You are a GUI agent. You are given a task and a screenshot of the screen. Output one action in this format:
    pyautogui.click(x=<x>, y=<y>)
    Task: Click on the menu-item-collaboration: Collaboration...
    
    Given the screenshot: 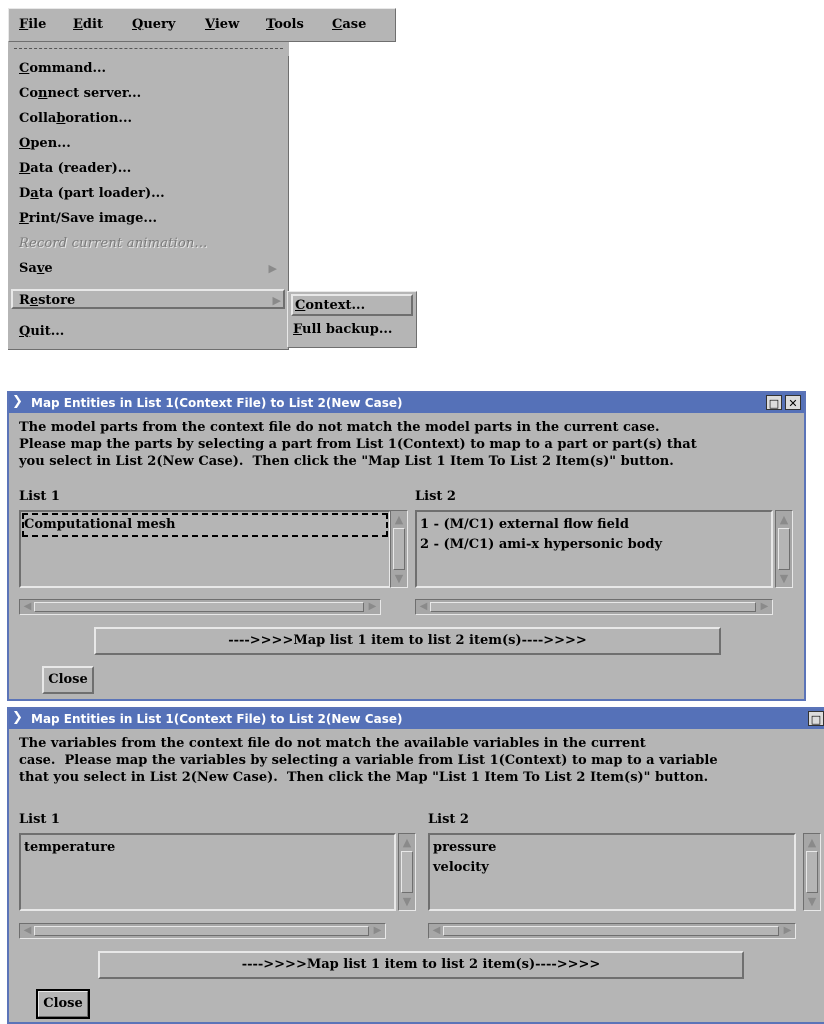 What is the action you would take?
    pyautogui.click(x=149, y=119)
    